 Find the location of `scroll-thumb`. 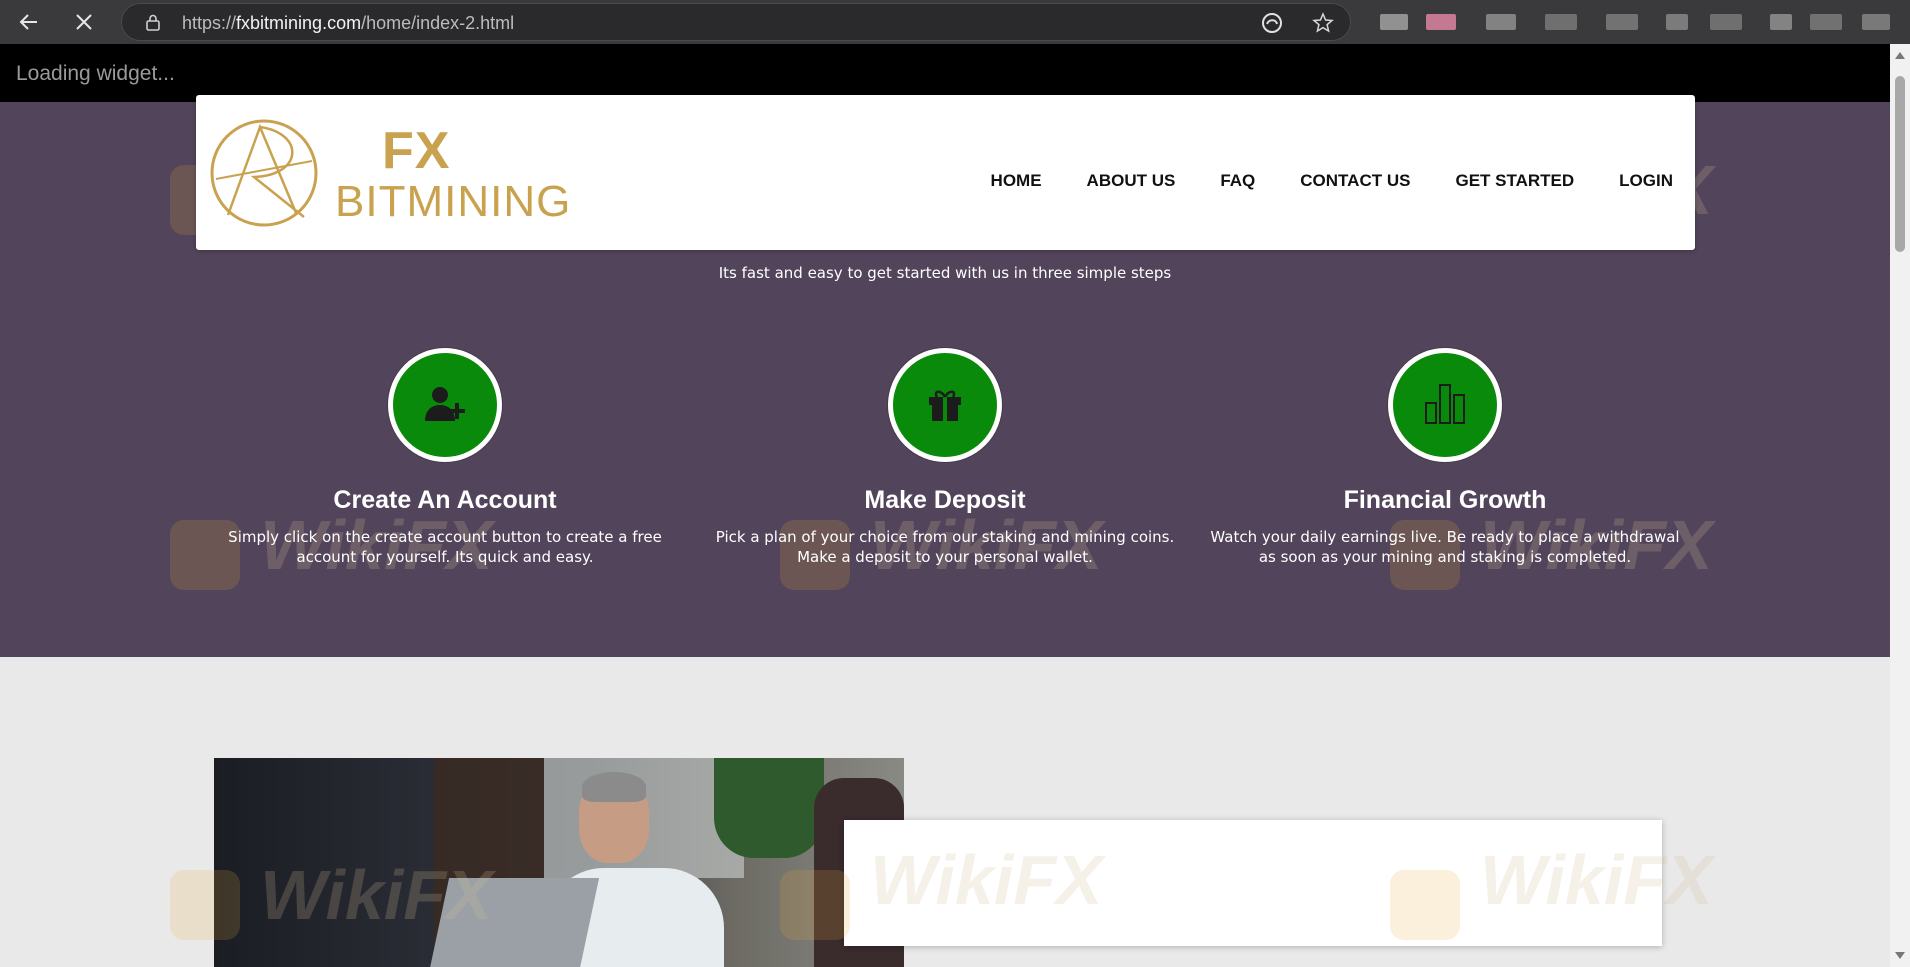

scroll-thumb is located at coordinates (1900, 164).